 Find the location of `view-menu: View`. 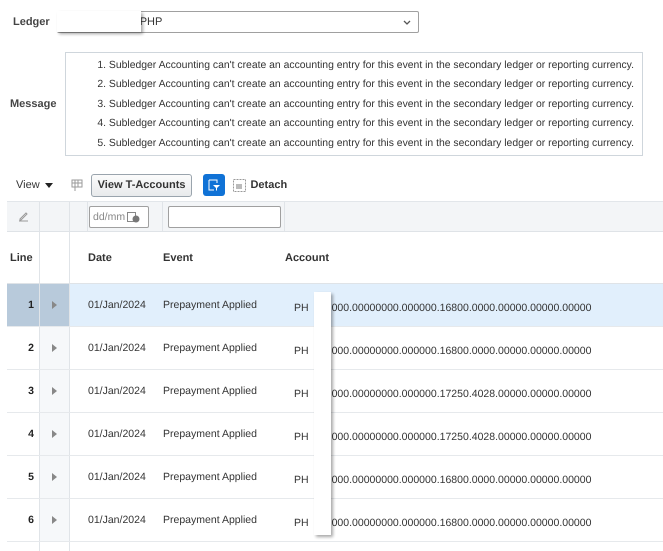

view-menu: View is located at coordinates (34, 185).